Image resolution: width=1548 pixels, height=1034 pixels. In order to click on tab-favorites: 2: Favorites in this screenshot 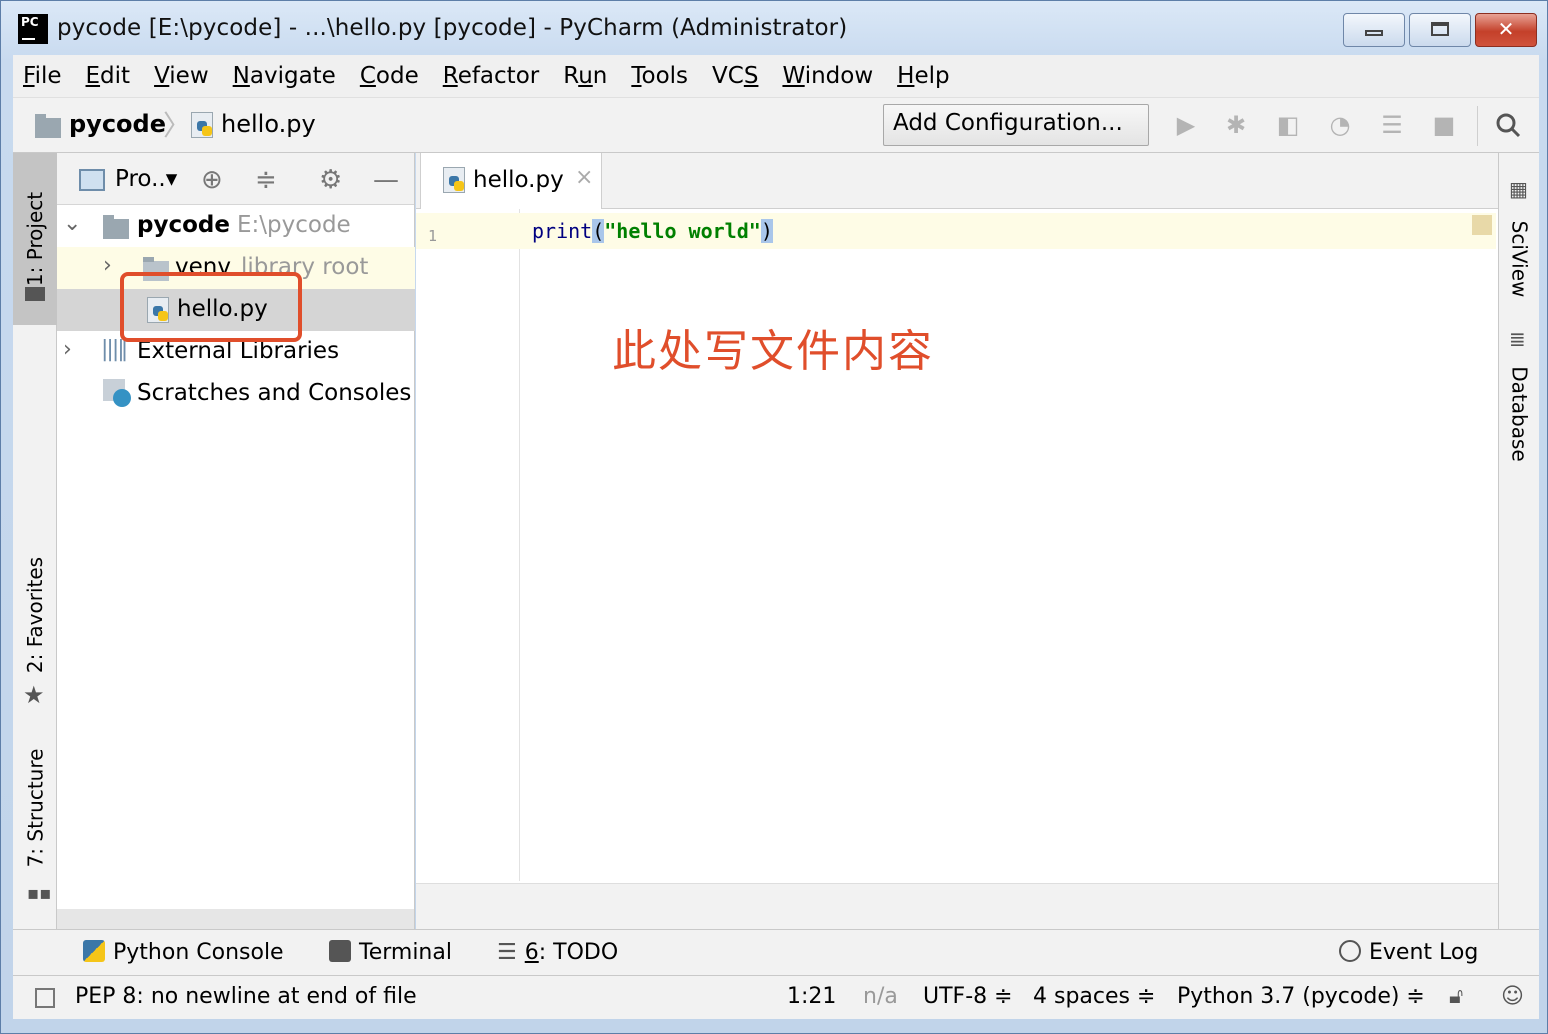, I will do `click(35, 615)`.